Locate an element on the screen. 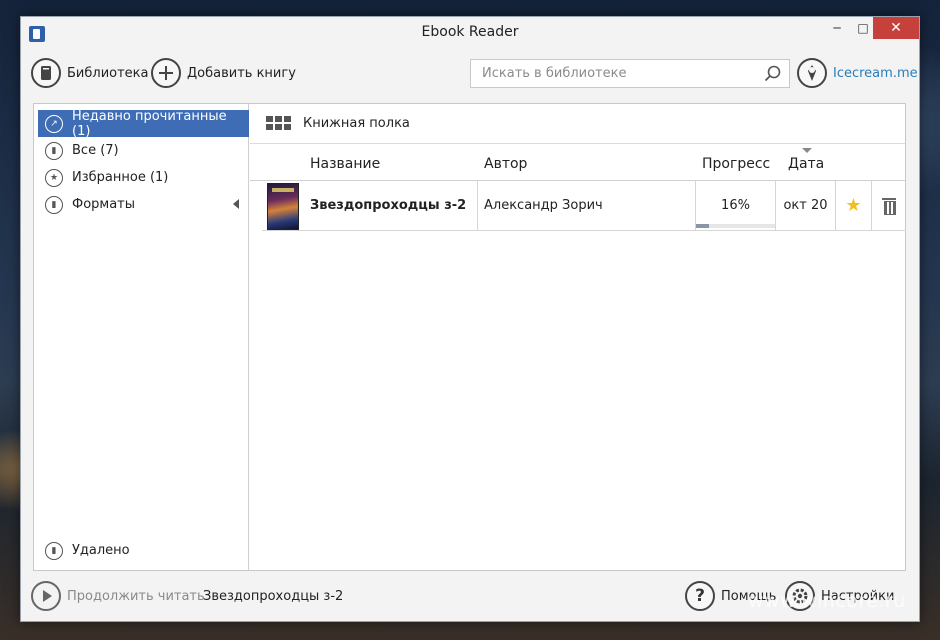  continue-reading-button: Продолжить читать is located at coordinates (136, 596).